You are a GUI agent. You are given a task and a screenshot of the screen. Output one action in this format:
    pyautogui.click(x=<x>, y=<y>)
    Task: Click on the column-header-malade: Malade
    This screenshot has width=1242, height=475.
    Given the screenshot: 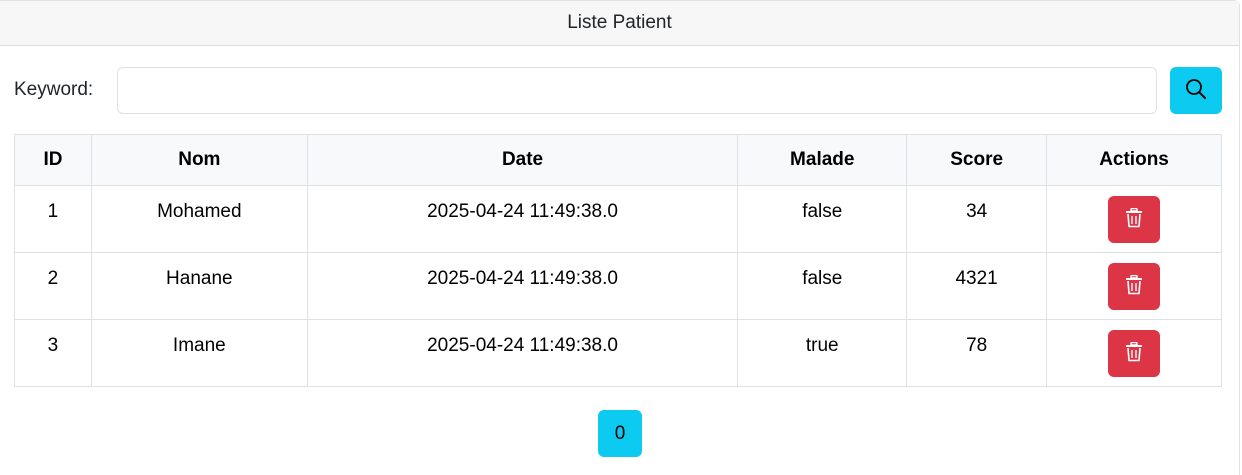 What is the action you would take?
    pyautogui.click(x=822, y=160)
    